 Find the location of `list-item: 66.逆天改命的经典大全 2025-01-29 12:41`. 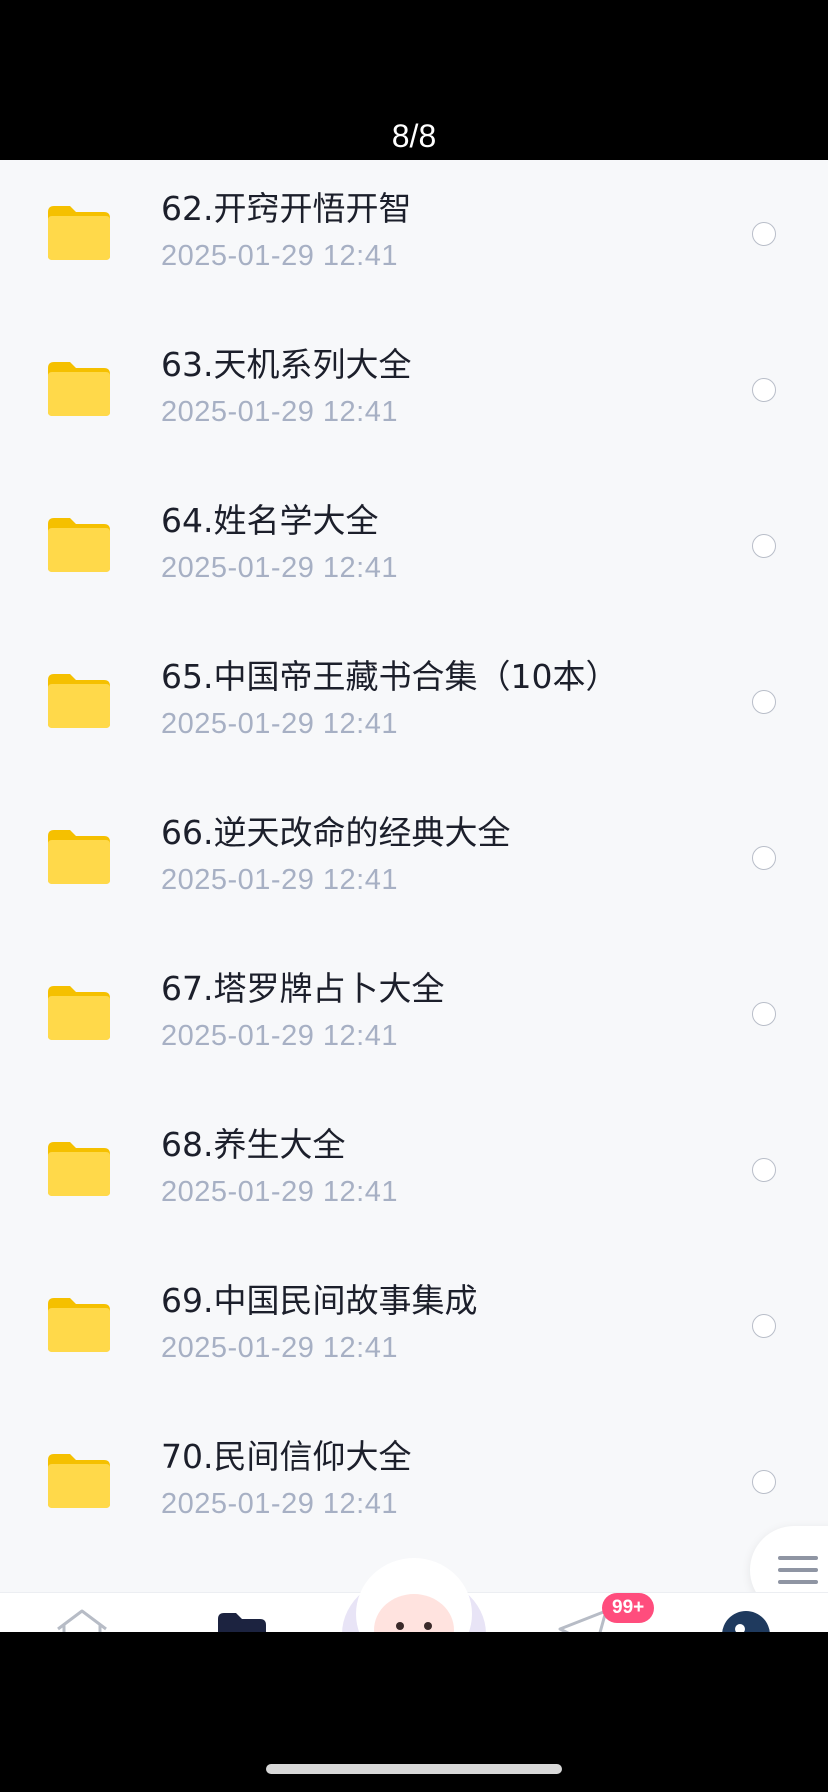

list-item: 66.逆天改命的经典大全 2025-01-29 12:41 is located at coordinates (414, 862).